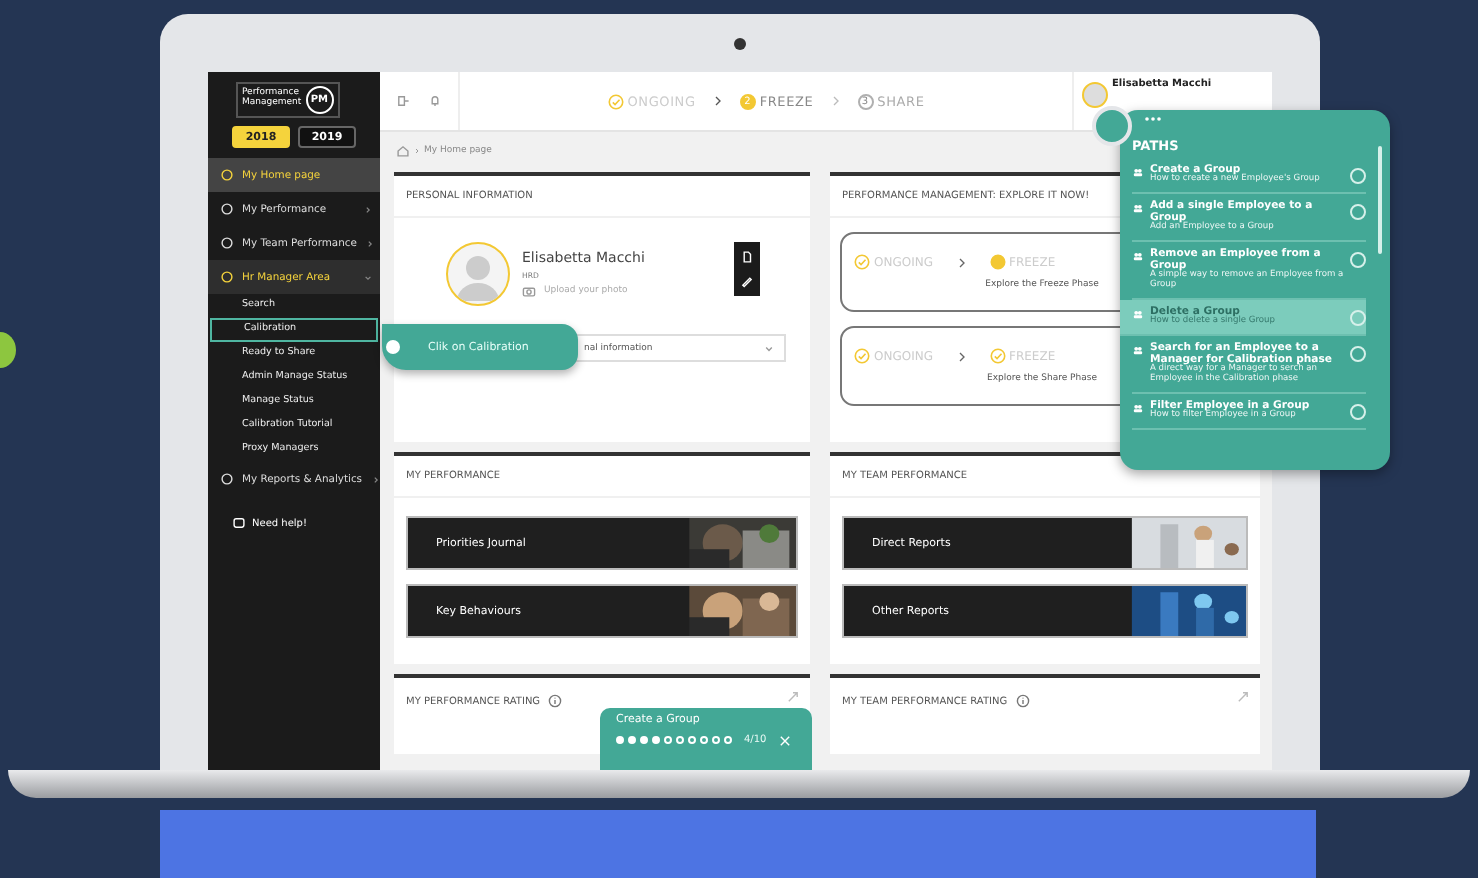 Image resolution: width=1478 pixels, height=878 pixels. I want to click on chevron-down-icon, so click(769, 348).